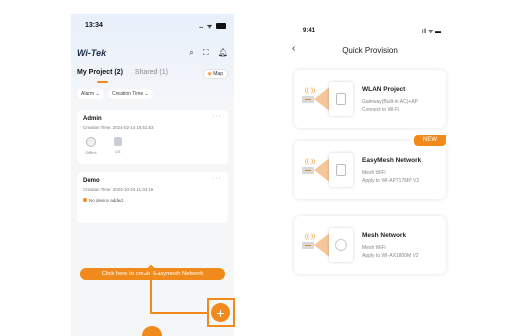 This screenshot has height=336, width=505. Describe the element at coordinates (390, 102) in the screenshot. I see `option-desc-1: Gateway(Built-in AC)+AP` at that location.